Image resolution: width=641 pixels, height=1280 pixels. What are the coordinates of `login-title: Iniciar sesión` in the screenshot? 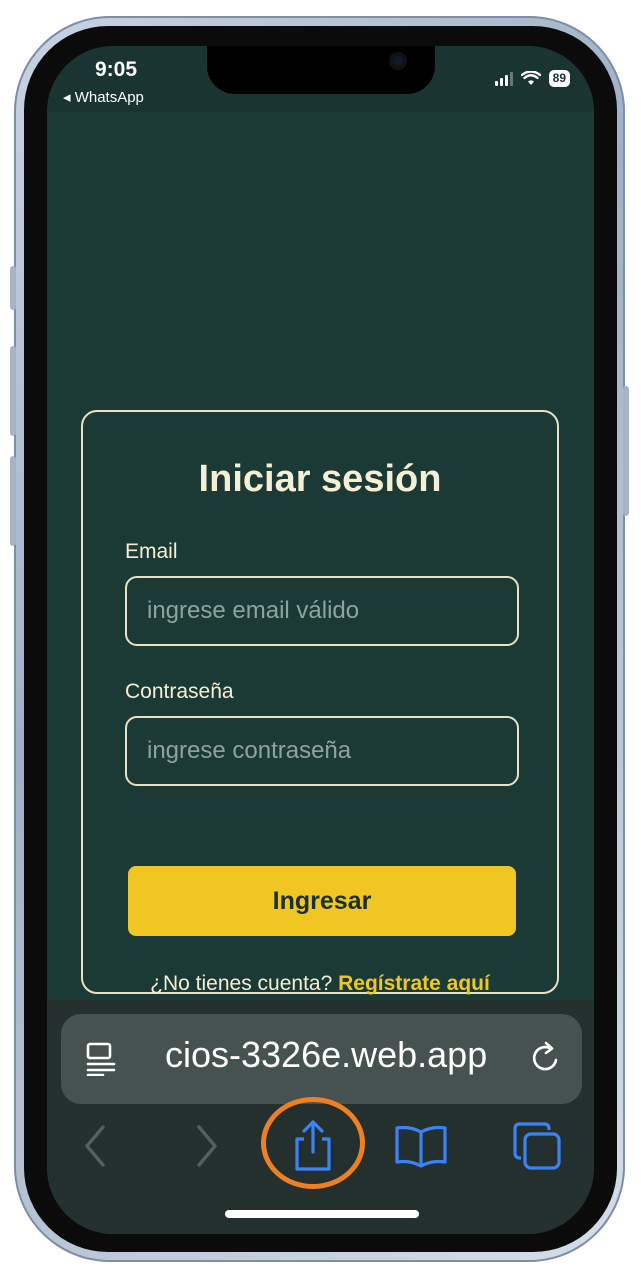 It's located at (320, 479).